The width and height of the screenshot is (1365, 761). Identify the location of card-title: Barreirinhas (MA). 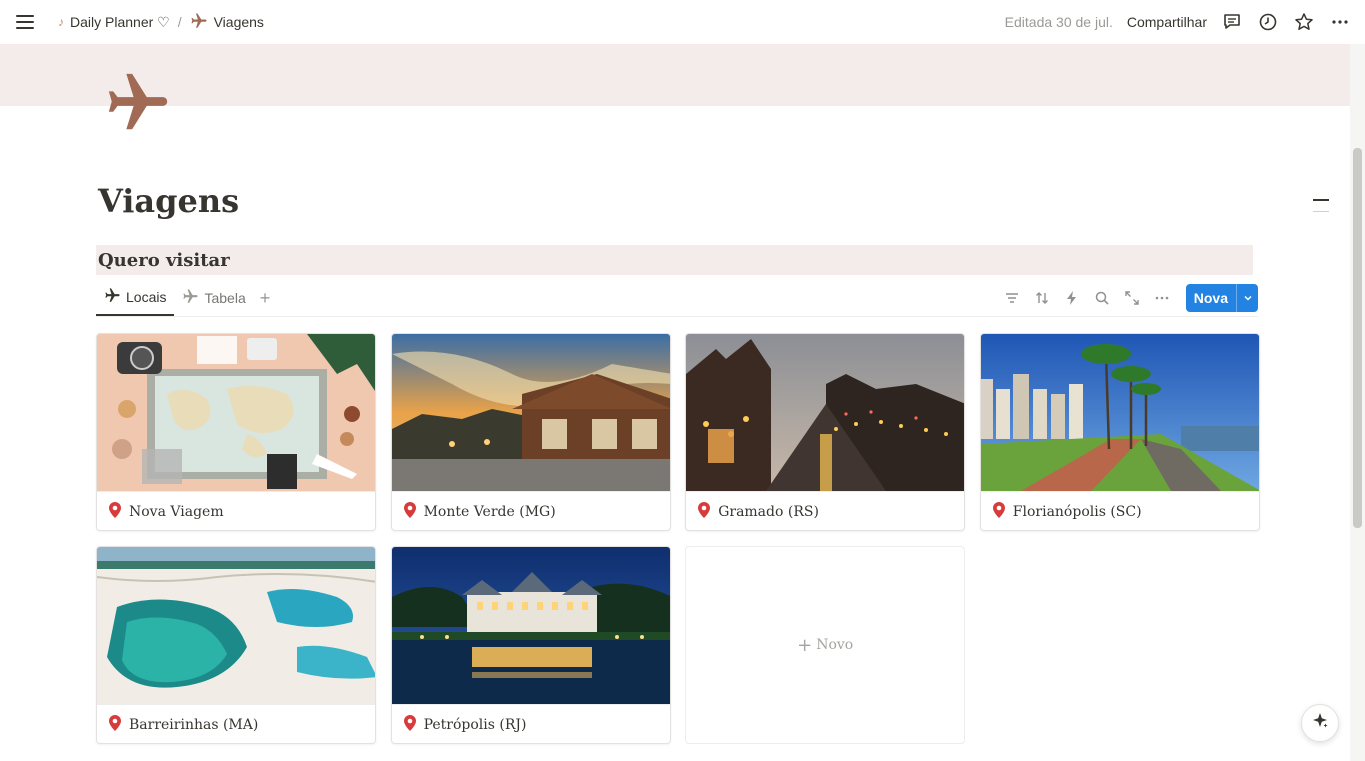
(194, 724).